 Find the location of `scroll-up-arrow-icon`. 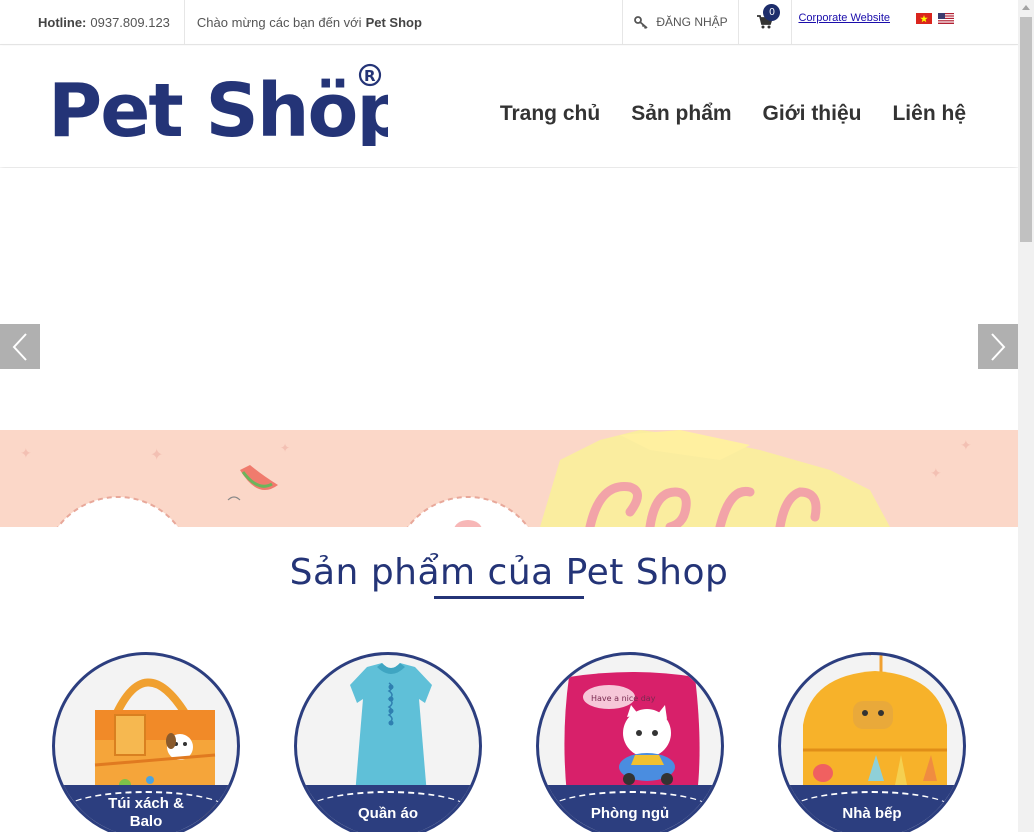

scroll-up-arrow-icon is located at coordinates (1026, 7).